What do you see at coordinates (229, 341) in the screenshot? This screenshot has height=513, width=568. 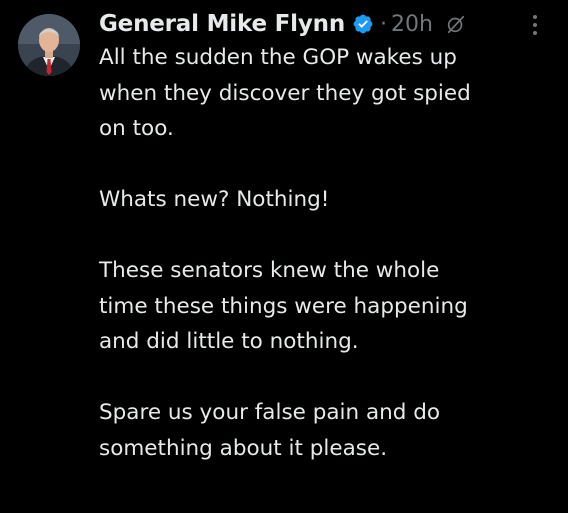 I see `tweet-line: and did little to nothing.` at bounding box center [229, 341].